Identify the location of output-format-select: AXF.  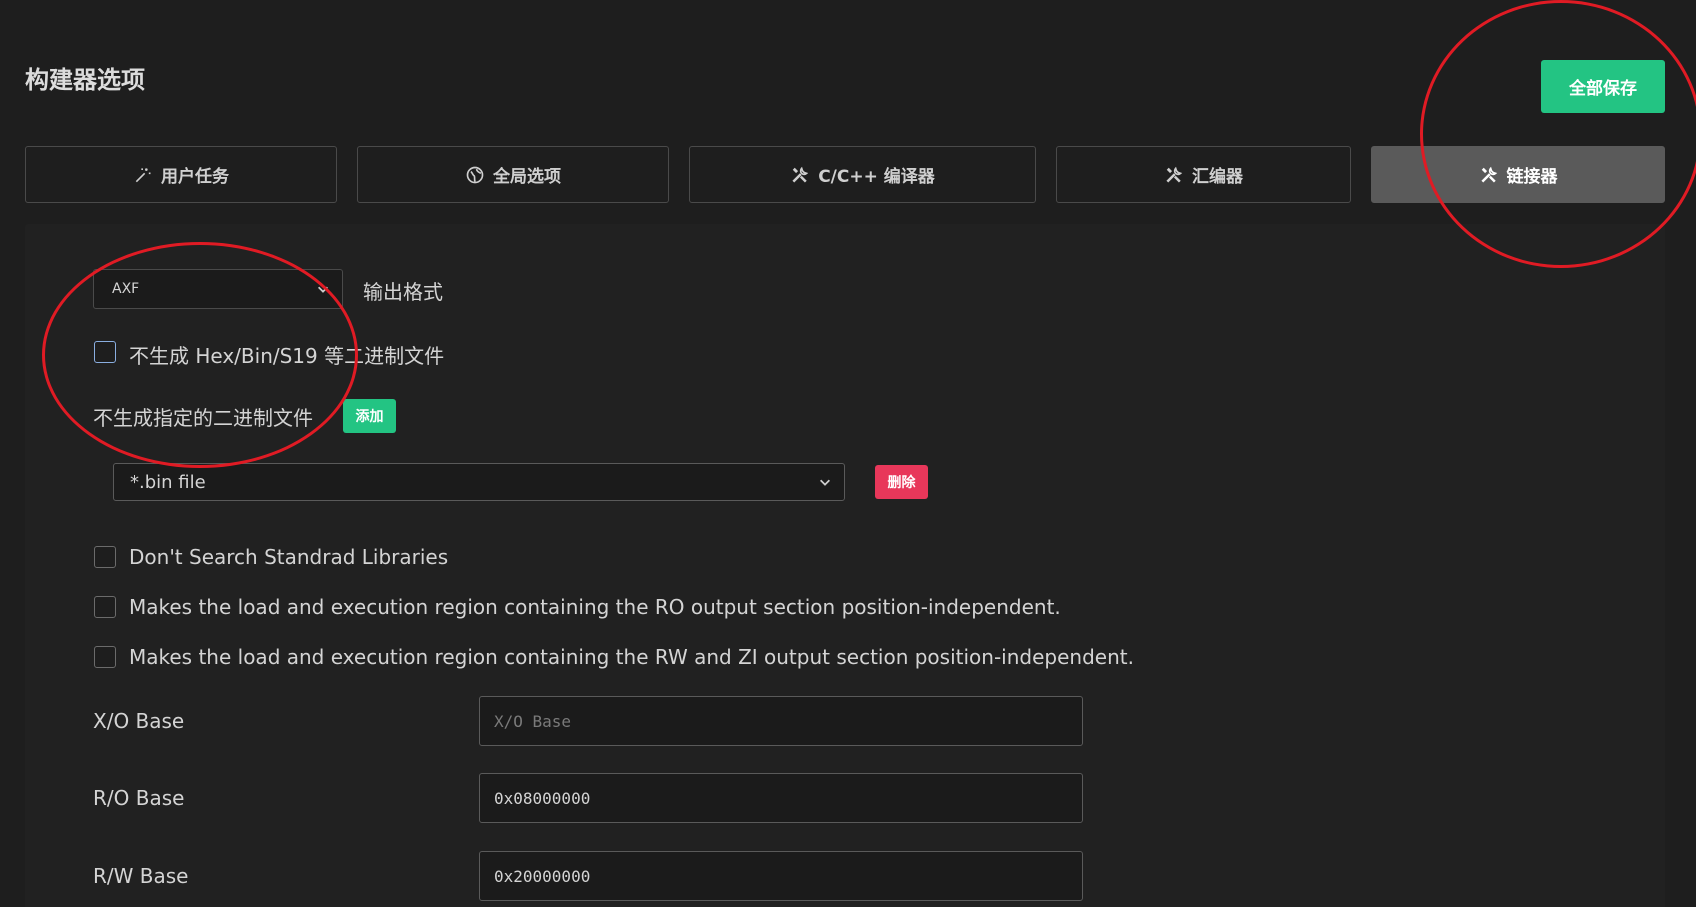
(218, 289).